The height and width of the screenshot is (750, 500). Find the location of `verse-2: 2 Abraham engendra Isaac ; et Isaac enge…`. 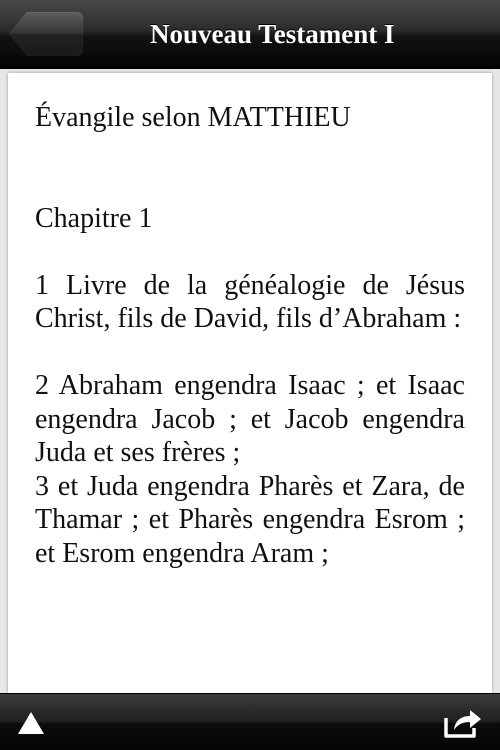

verse-2: 2 Abraham engendra Isaac ; et Isaac enge… is located at coordinates (250, 419).